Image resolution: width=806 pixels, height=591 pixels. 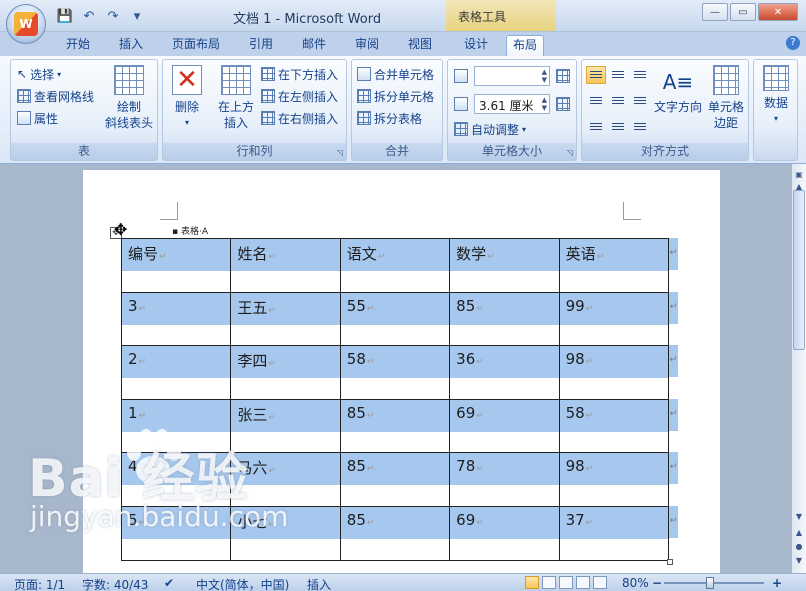 What do you see at coordinates (777, 583) in the screenshot?
I see `zoom-in-icon: +` at bounding box center [777, 583].